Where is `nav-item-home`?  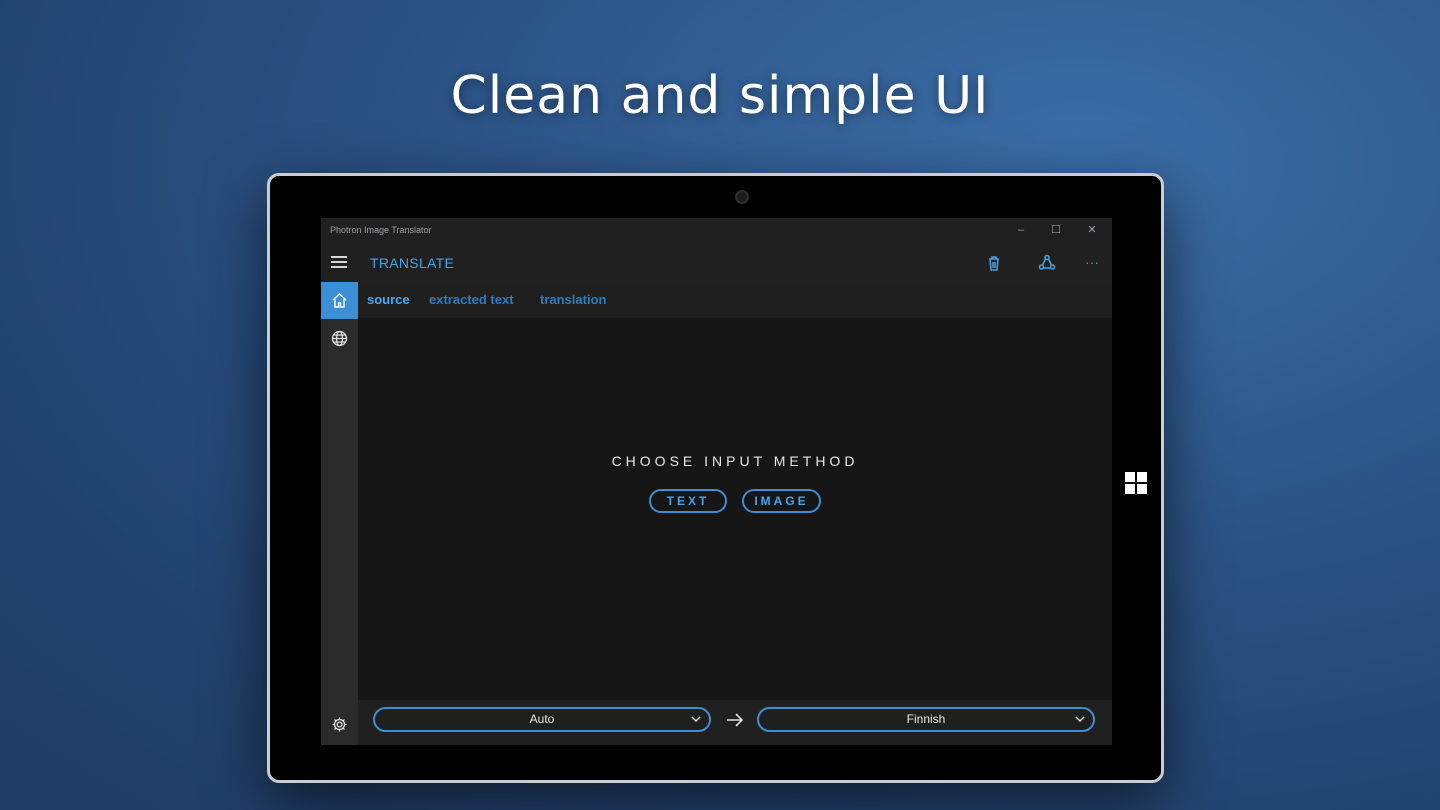
nav-item-home is located at coordinates (339, 300).